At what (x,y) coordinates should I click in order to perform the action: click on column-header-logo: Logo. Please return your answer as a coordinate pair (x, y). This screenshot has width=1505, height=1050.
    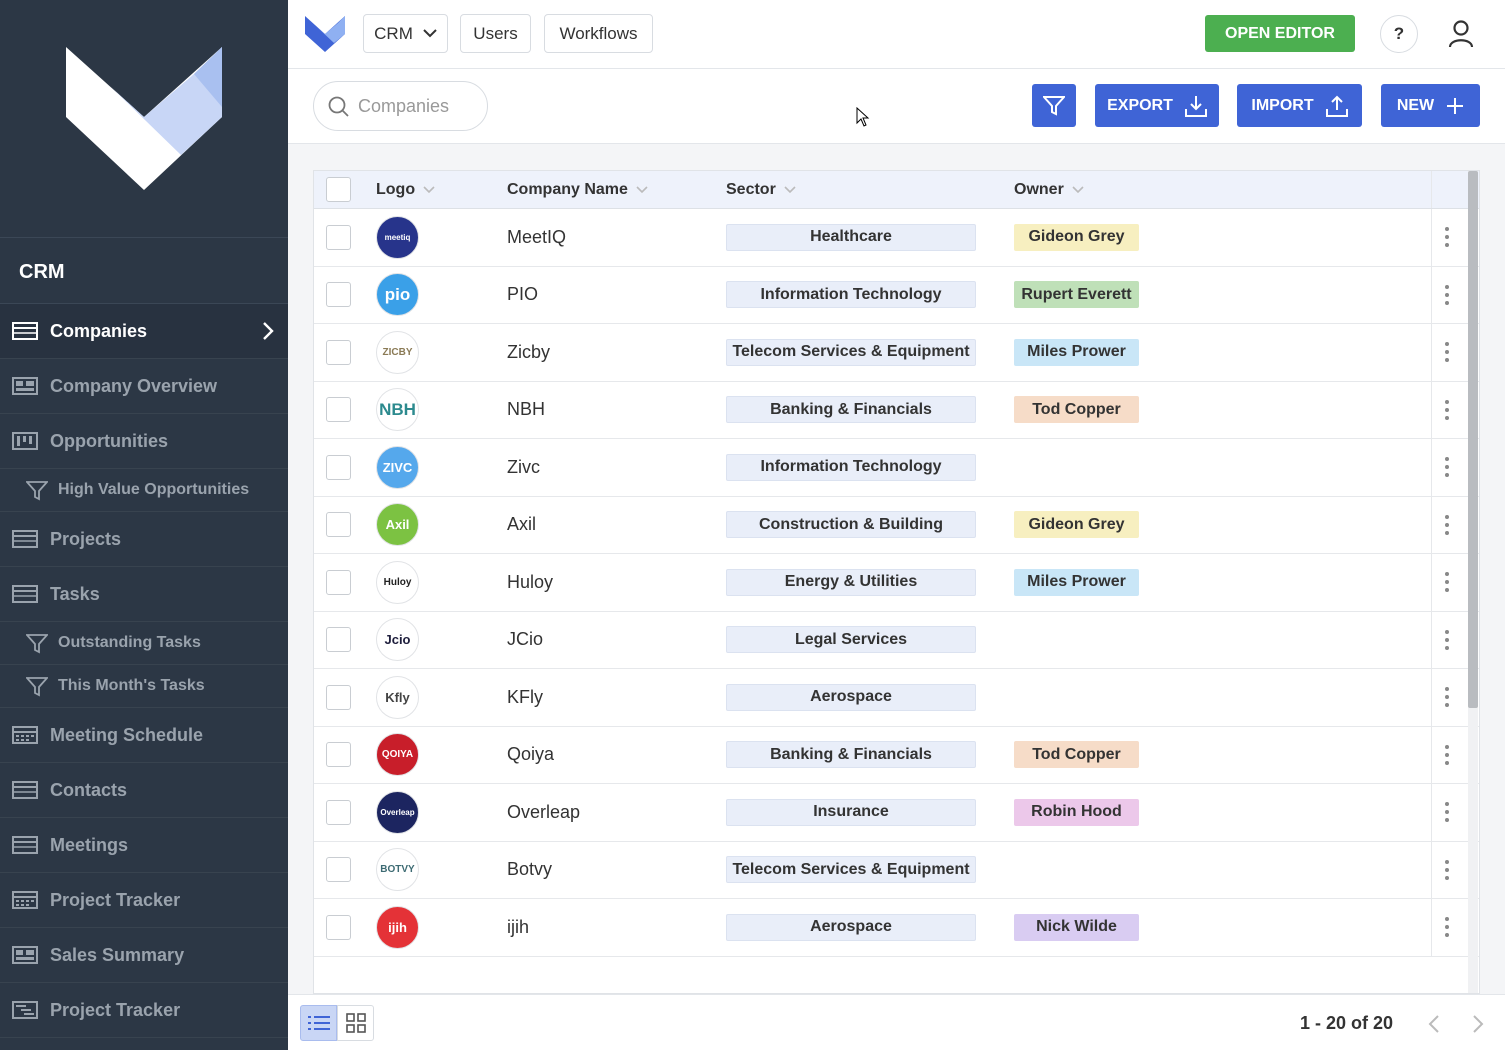
    Looking at the image, I should click on (405, 190).